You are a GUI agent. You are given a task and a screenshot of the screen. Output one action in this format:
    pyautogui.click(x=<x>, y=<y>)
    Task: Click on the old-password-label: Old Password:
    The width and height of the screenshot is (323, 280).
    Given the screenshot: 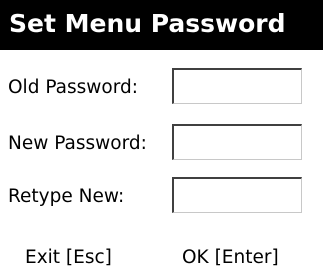 What is the action you would take?
    pyautogui.click(x=73, y=87)
    